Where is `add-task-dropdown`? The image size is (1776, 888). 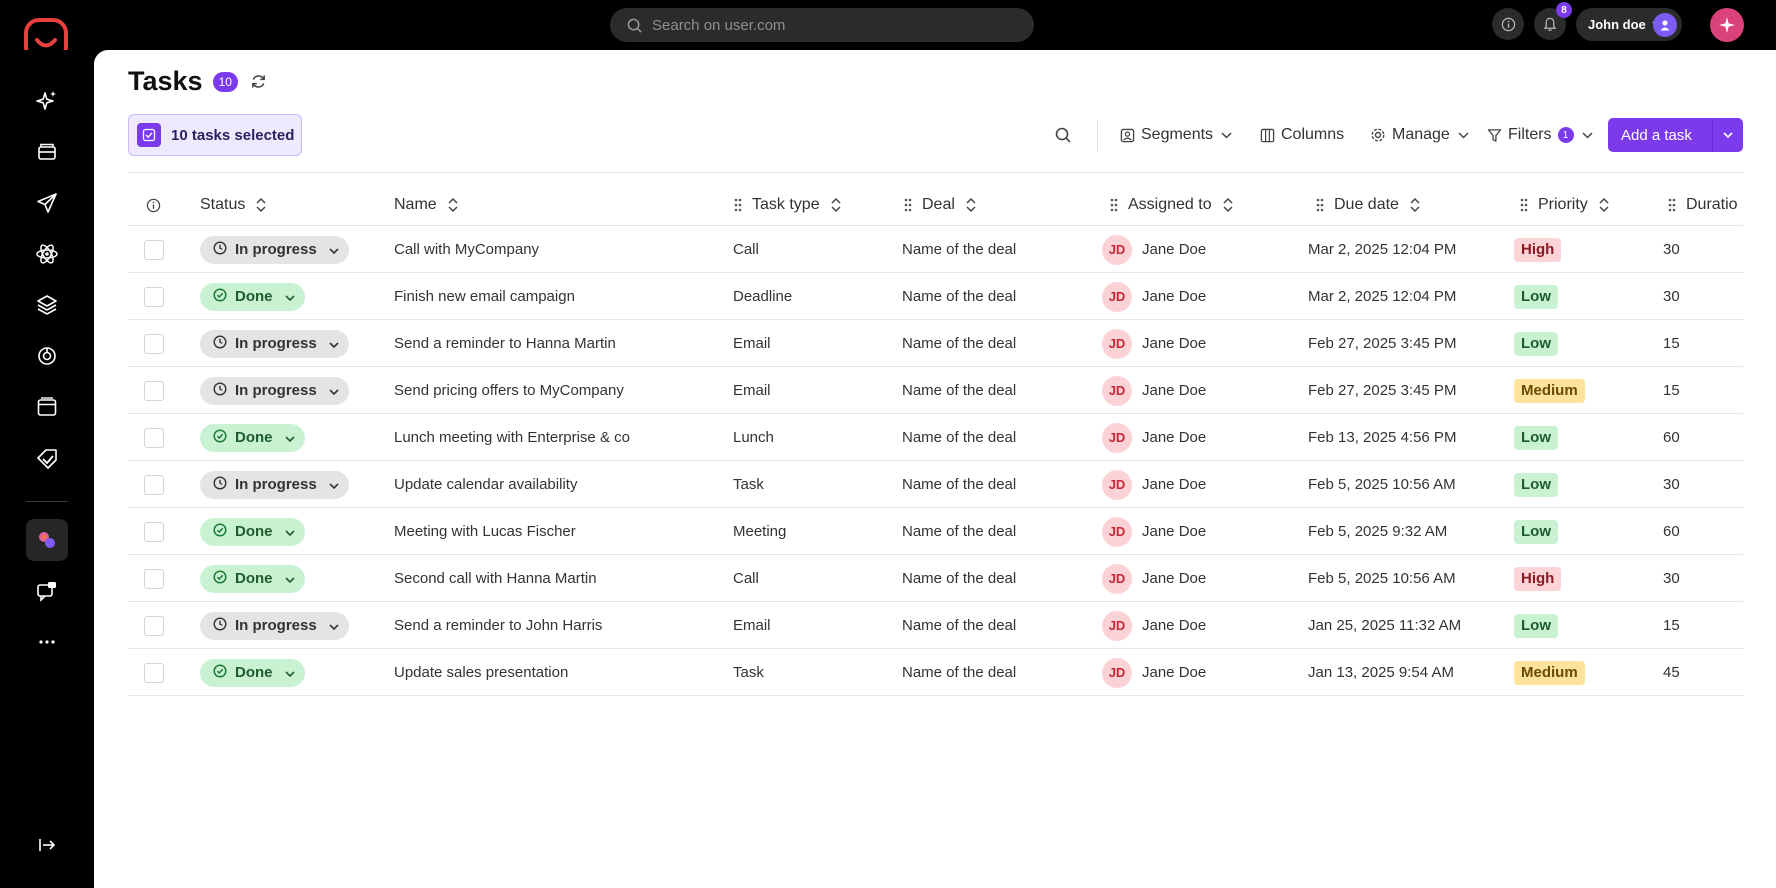
add-task-dropdown is located at coordinates (1728, 135).